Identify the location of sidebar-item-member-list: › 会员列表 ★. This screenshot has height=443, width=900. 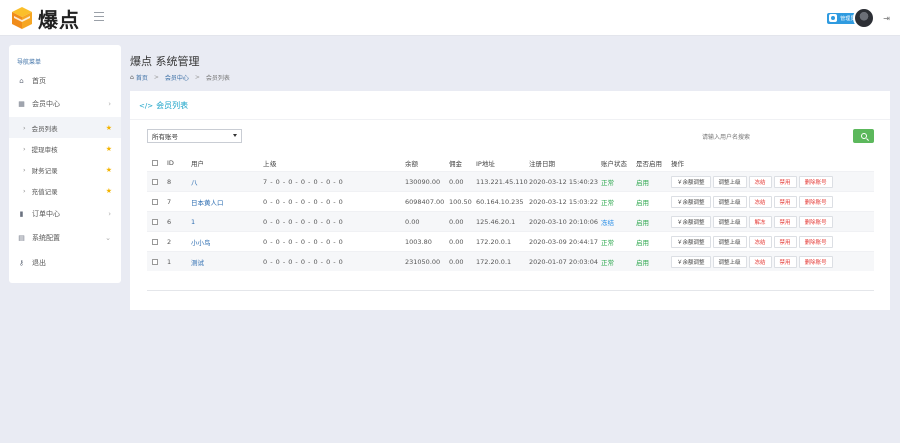
(65, 127).